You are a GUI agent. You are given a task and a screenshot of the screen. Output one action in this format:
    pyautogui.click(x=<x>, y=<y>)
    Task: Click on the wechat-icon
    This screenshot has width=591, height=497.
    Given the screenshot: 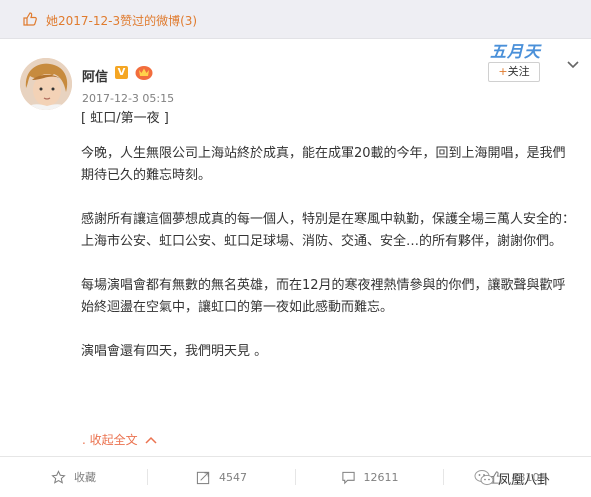 What is the action you would take?
    pyautogui.click(x=484, y=478)
    